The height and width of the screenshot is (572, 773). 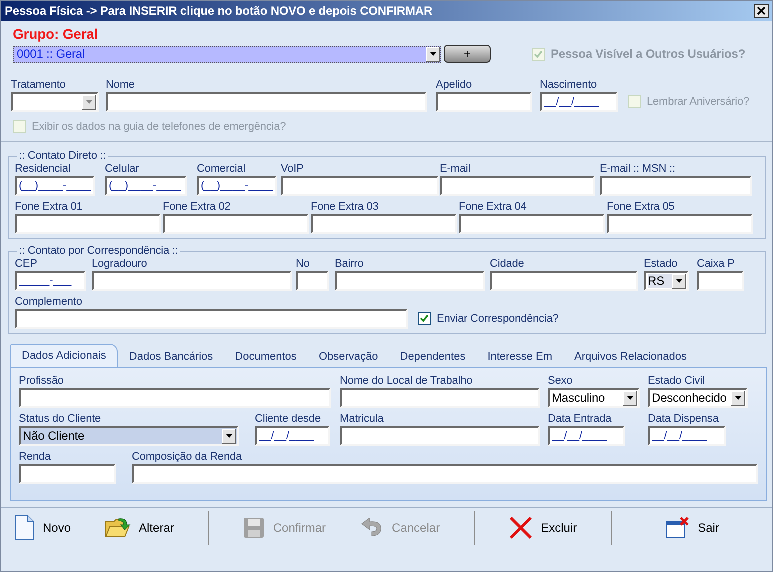 I want to click on field-label: Cidade, so click(x=508, y=264).